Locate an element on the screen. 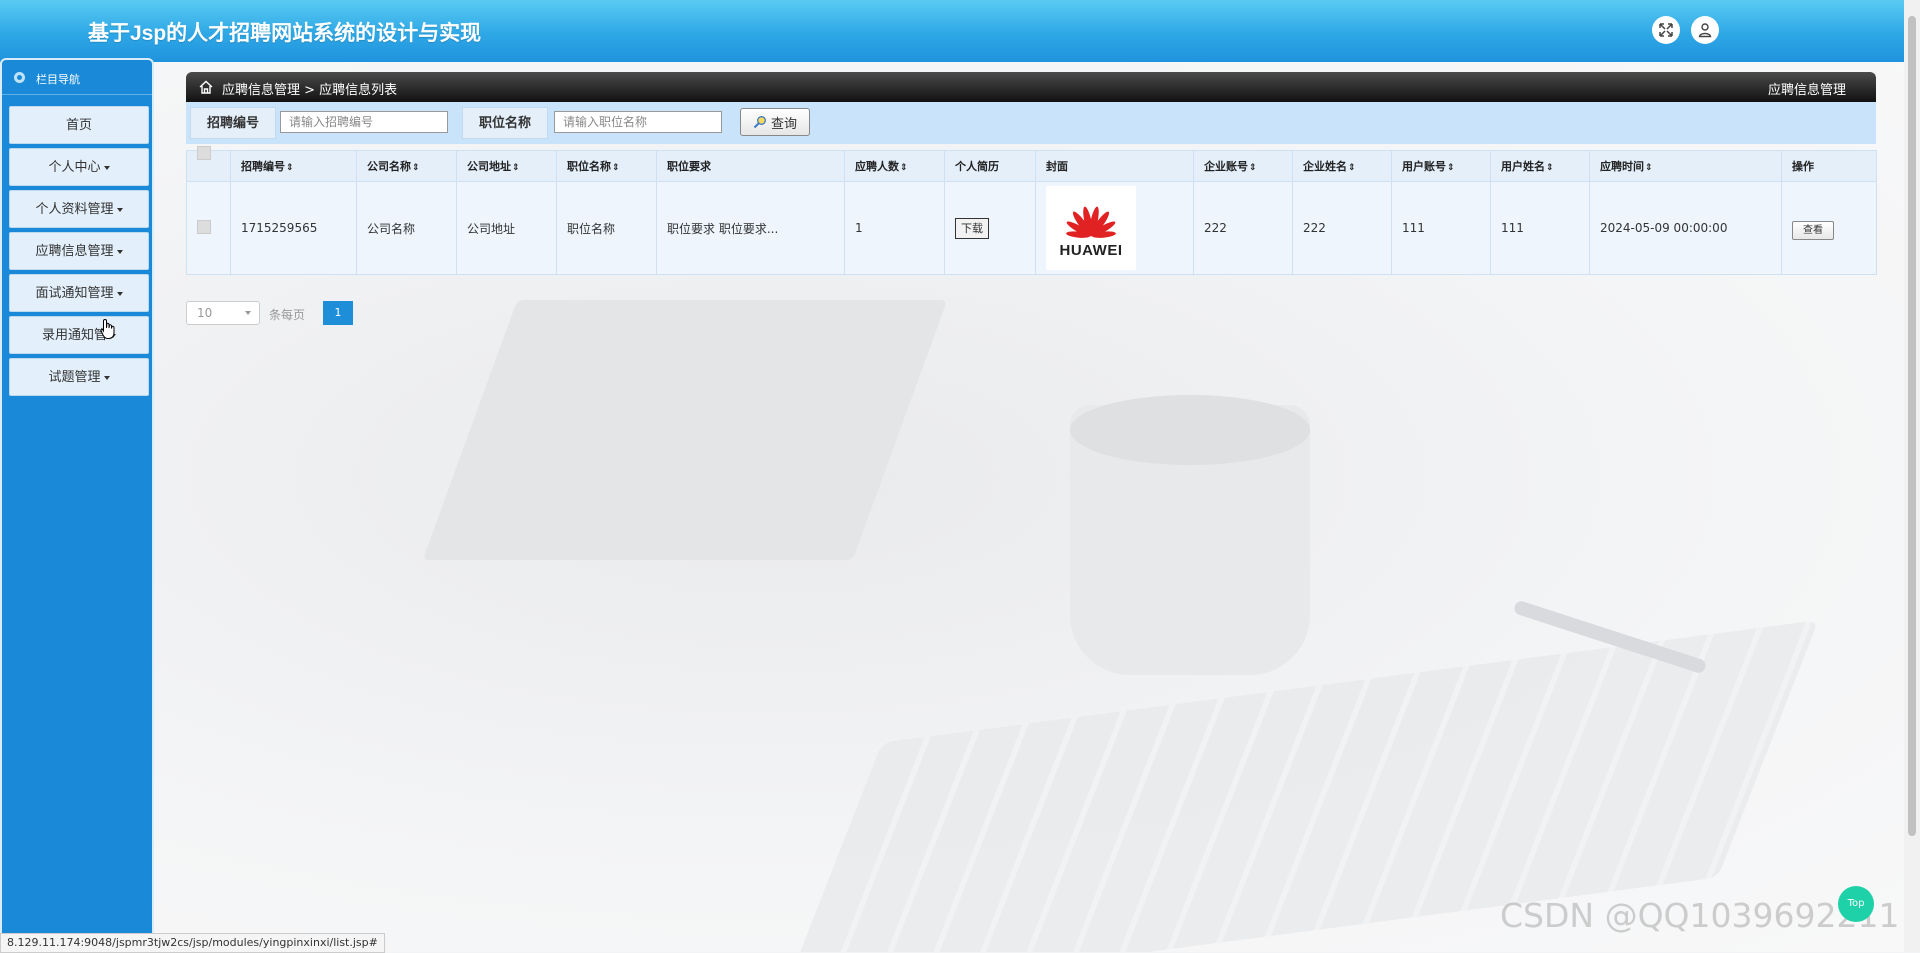 This screenshot has width=1920, height=953. user-menu-button is located at coordinates (1705, 30).